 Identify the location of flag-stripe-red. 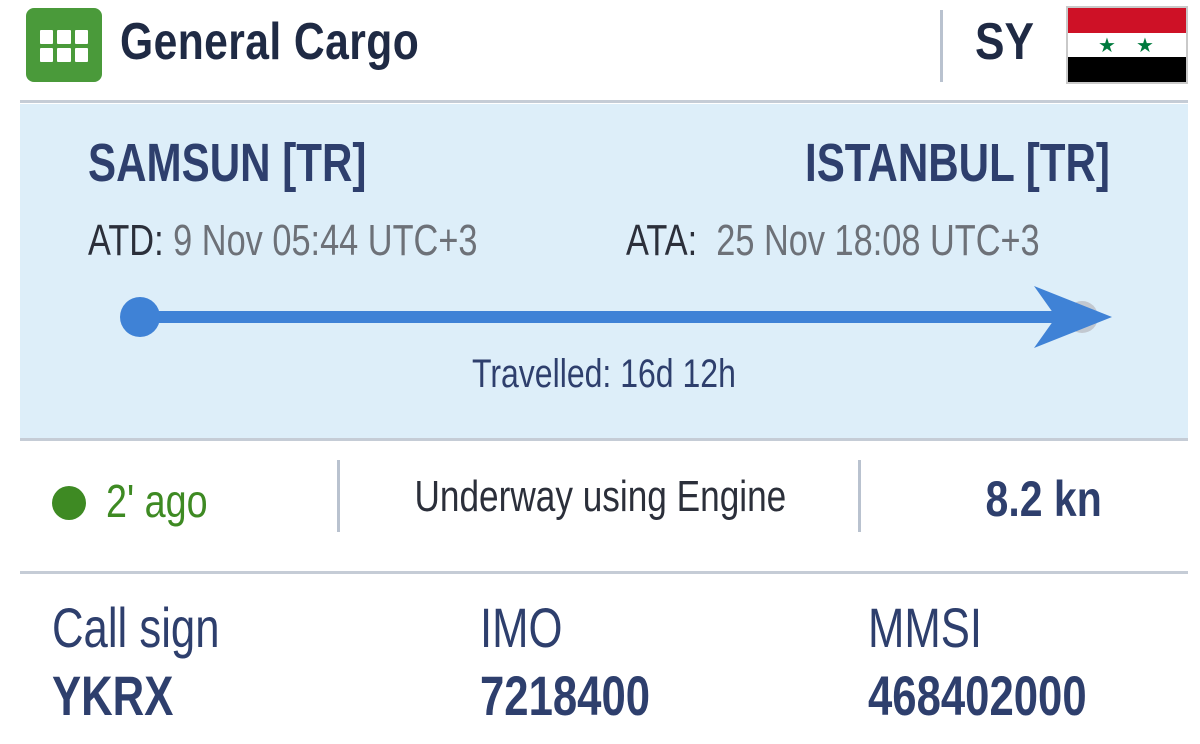
(1127, 20).